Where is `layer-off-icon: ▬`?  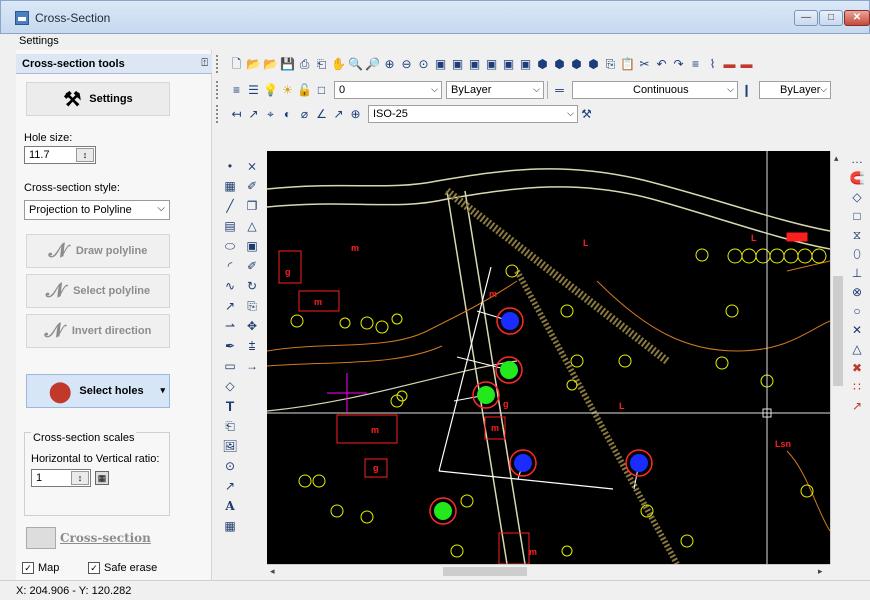
layer-off-icon: ▬ is located at coordinates (746, 64).